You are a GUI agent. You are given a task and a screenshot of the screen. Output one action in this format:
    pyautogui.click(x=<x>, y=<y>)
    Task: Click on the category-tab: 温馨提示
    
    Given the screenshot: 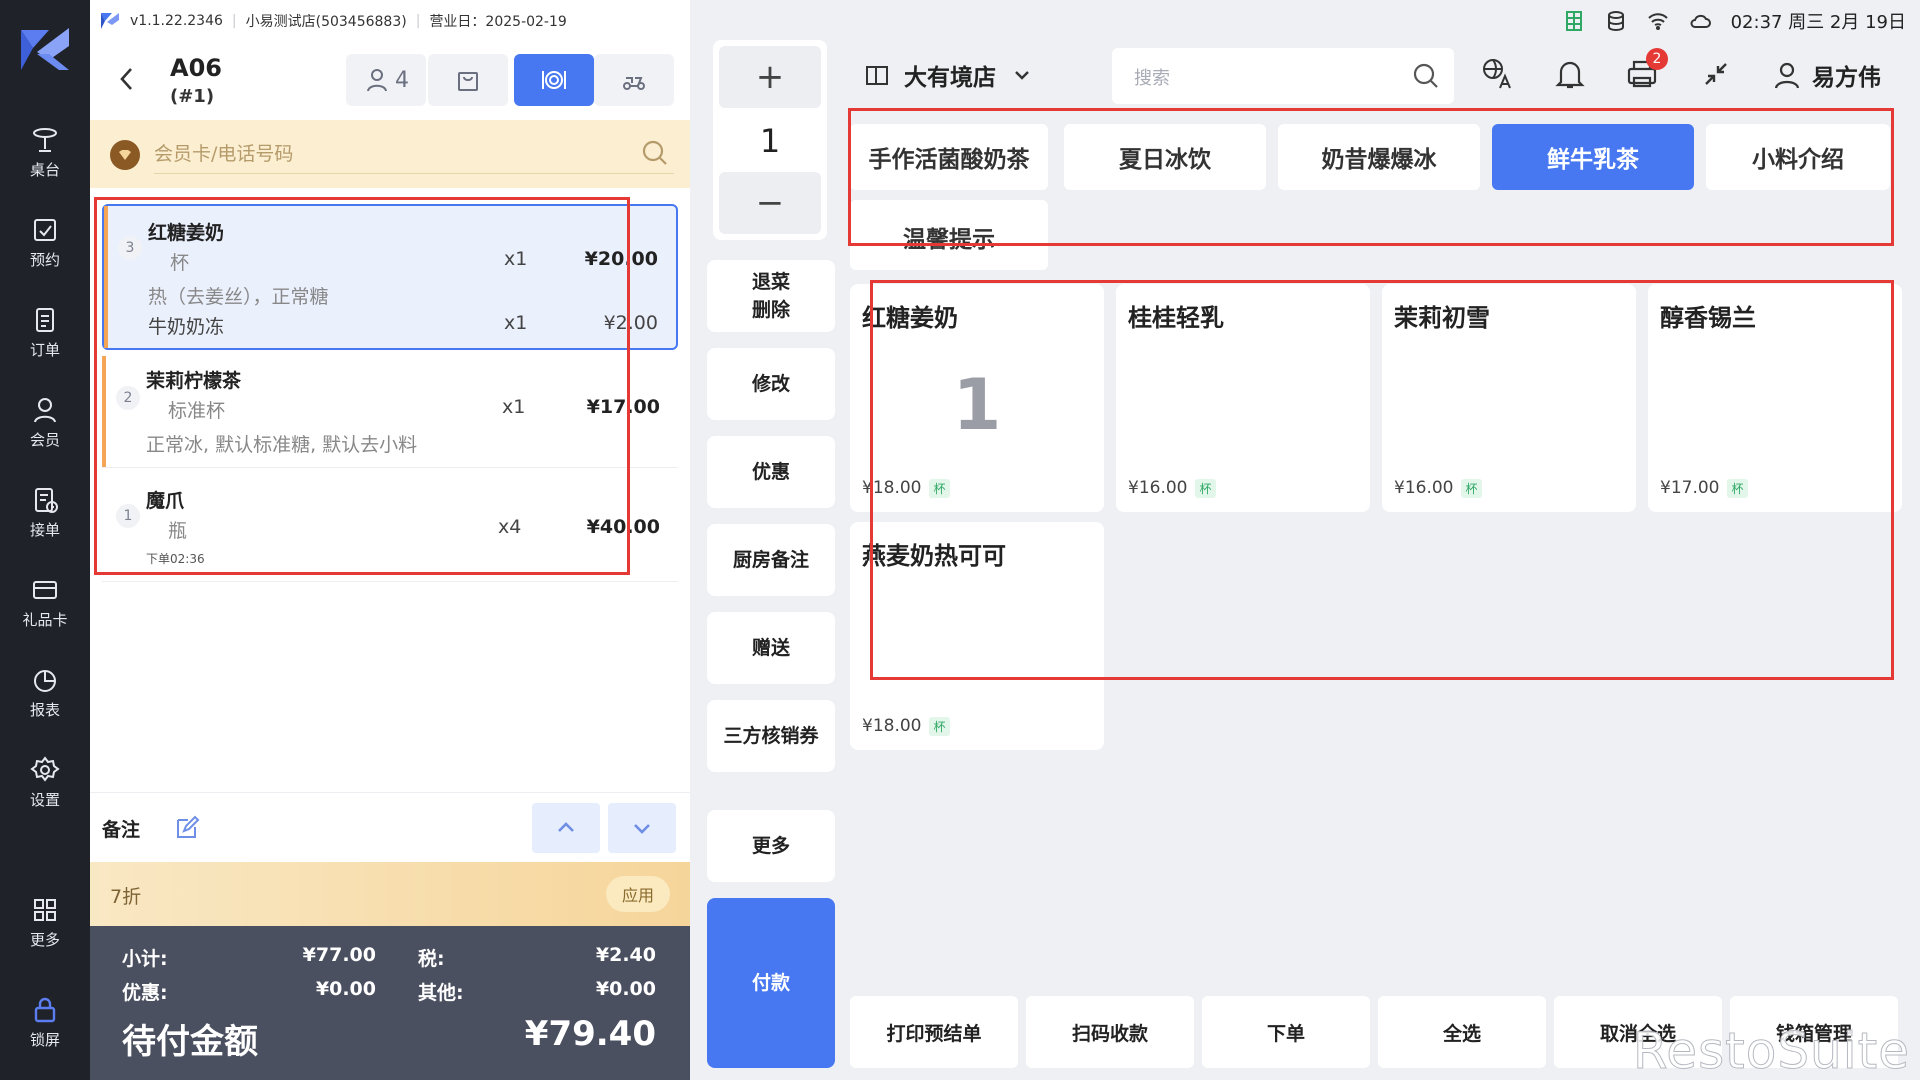 What is the action you would take?
    pyautogui.click(x=949, y=235)
    